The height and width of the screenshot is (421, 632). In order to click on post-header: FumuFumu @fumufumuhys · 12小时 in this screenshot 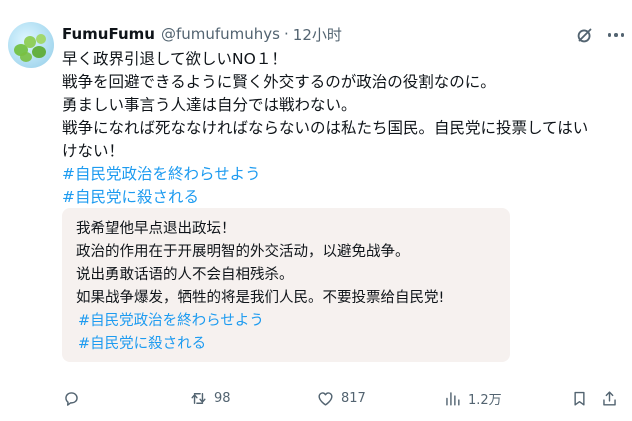, I will do `click(202, 34)`.